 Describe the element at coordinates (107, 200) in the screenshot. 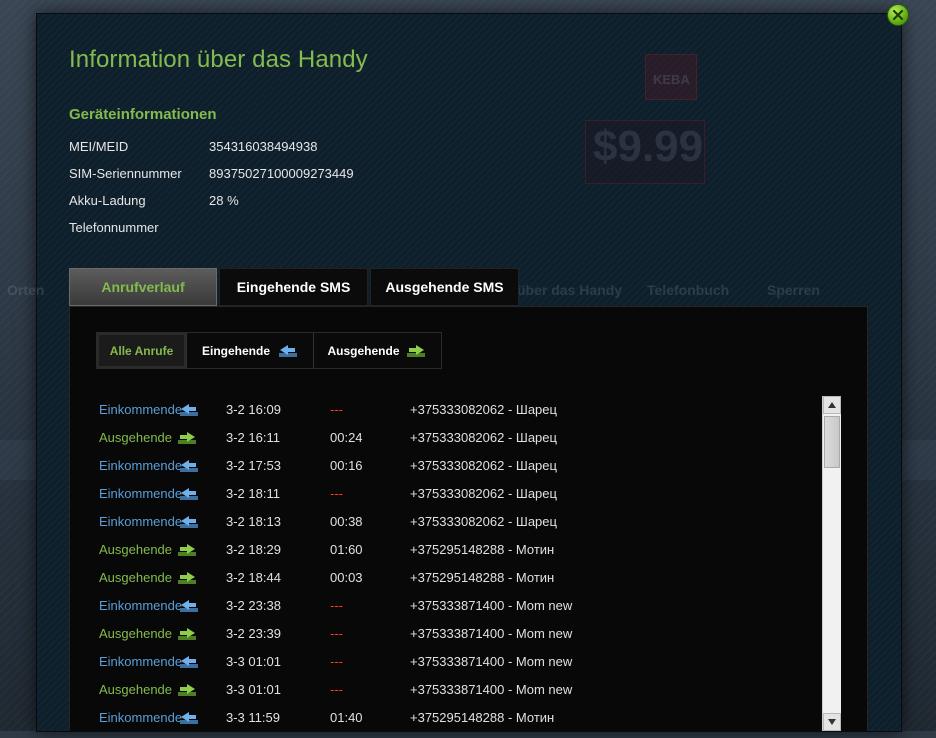

I see `info-label: Akku-Ladung` at that location.